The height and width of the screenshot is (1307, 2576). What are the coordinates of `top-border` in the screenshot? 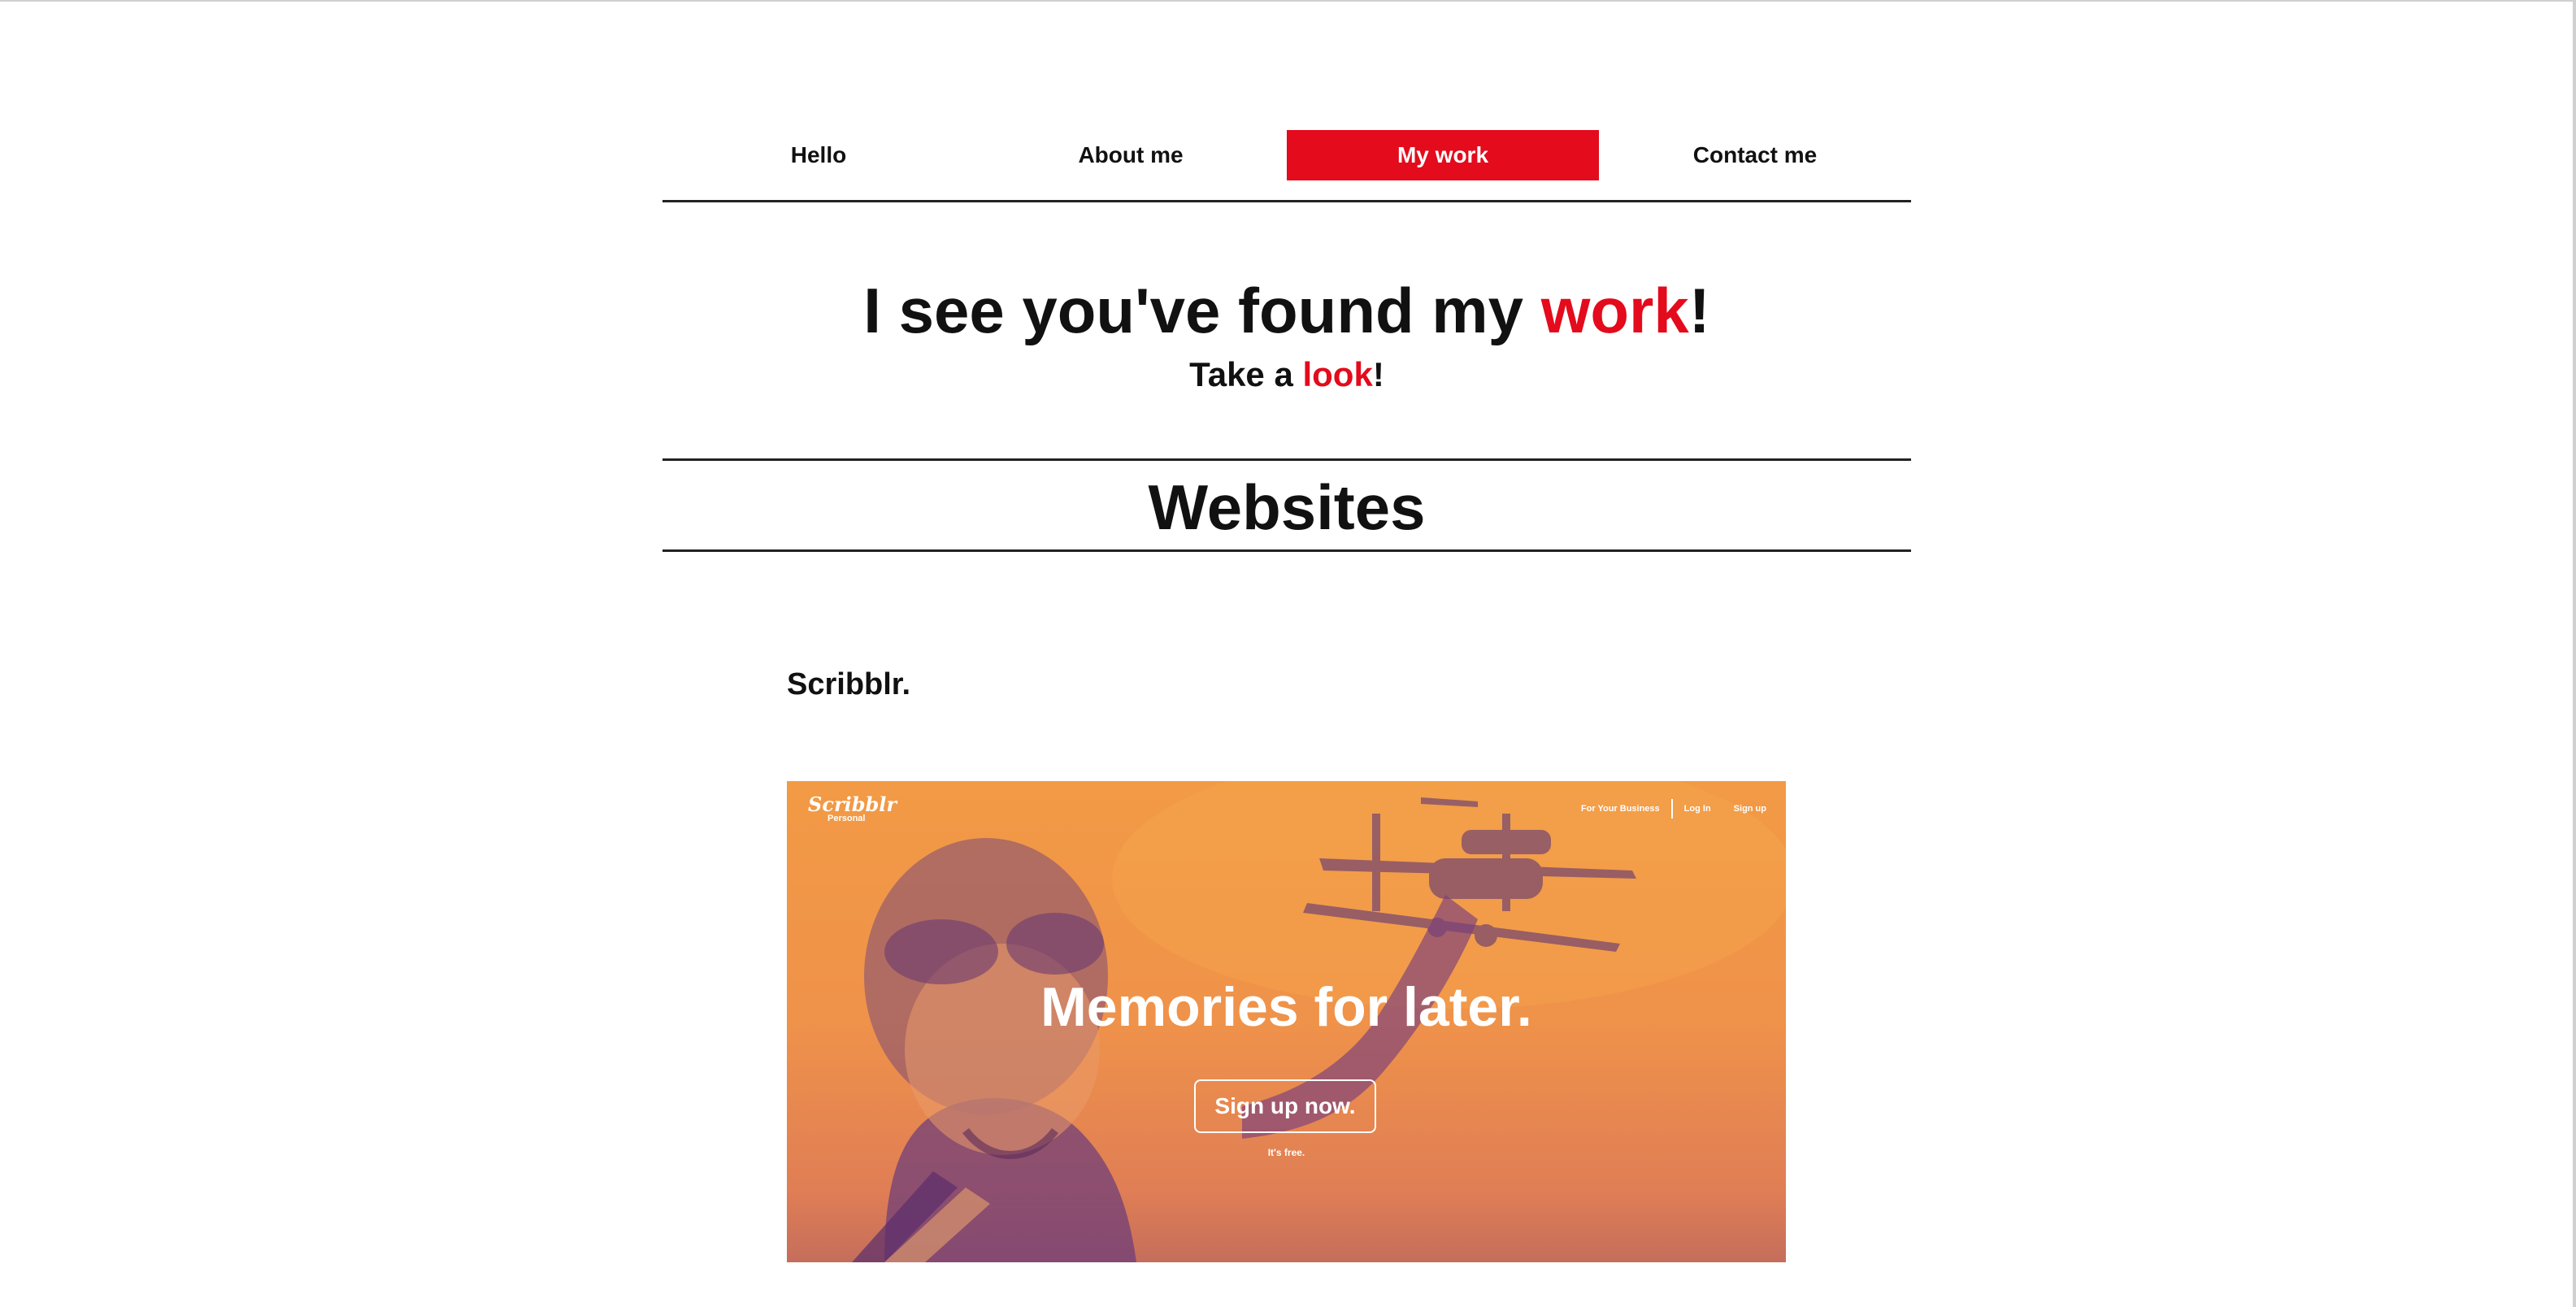 It's located at (1288, 1).